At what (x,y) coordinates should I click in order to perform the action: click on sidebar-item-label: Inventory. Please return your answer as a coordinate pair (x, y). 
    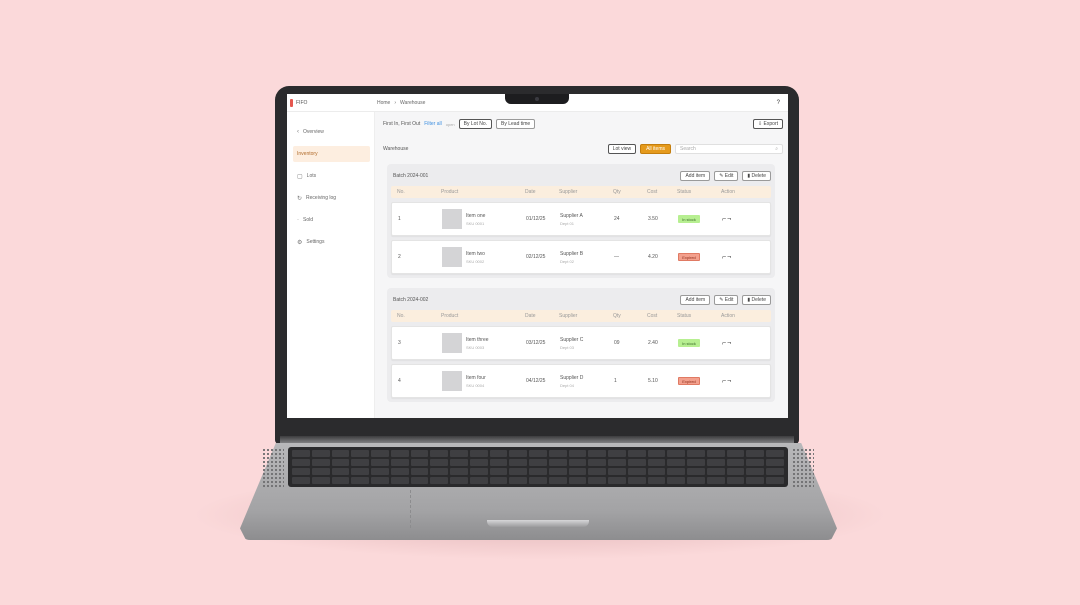
    Looking at the image, I should click on (307, 154).